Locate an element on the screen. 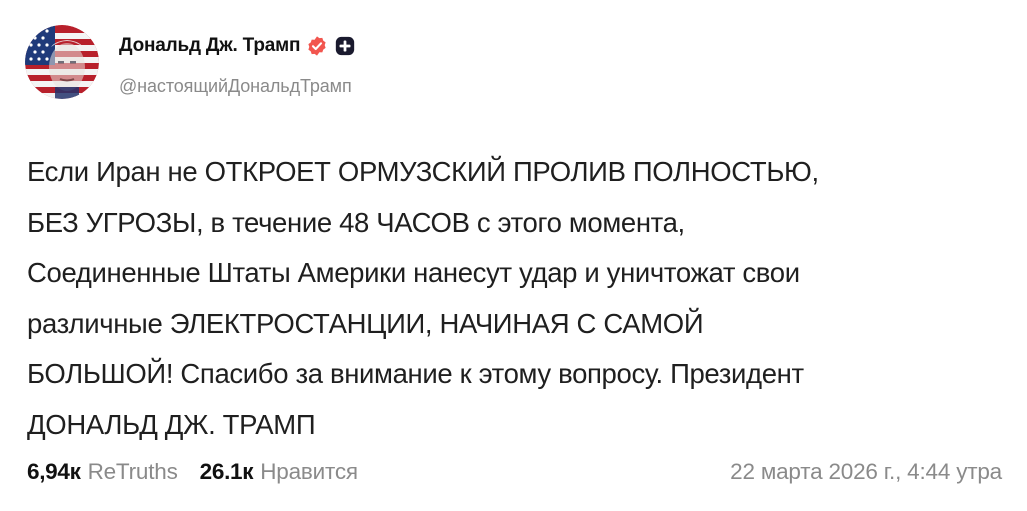 Image resolution: width=1027 pixels, height=511 pixels. author-avatar is located at coordinates (62, 62).